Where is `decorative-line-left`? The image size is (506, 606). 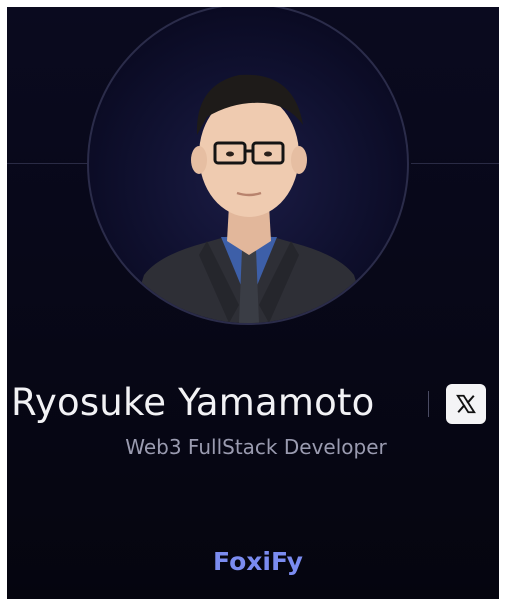
decorative-line-left is located at coordinates (47, 163).